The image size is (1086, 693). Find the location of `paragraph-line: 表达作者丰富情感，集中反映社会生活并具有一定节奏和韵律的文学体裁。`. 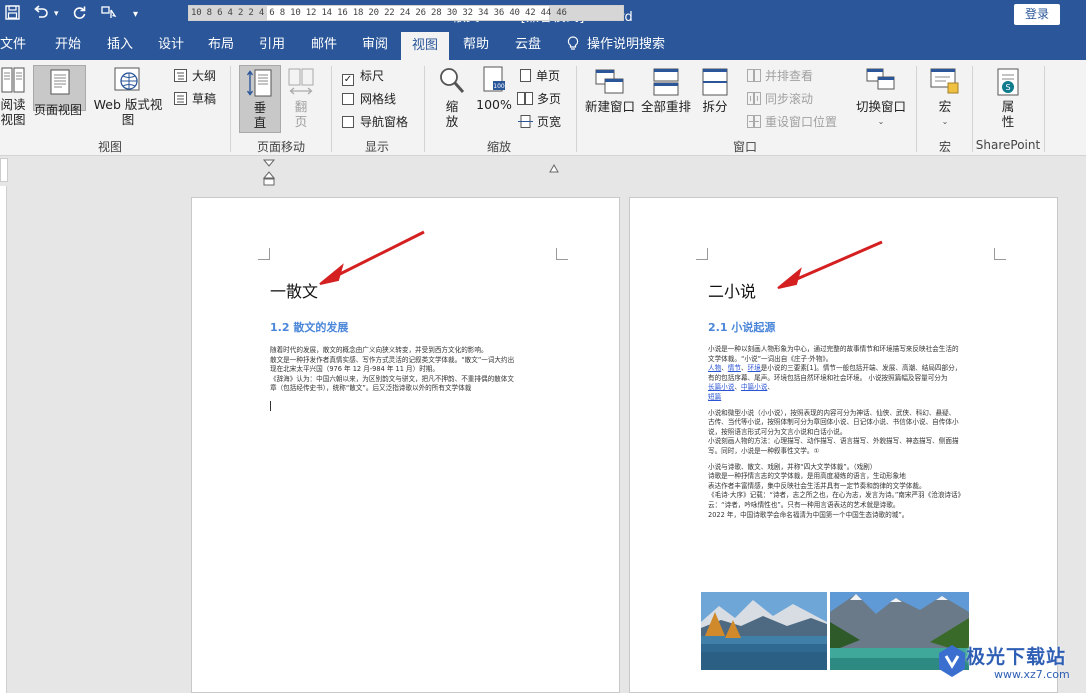

paragraph-line: 表达作者丰富情感，集中反映社会生活并具有一定节奏和韵律的文学体裁。 is located at coordinates (817, 485).